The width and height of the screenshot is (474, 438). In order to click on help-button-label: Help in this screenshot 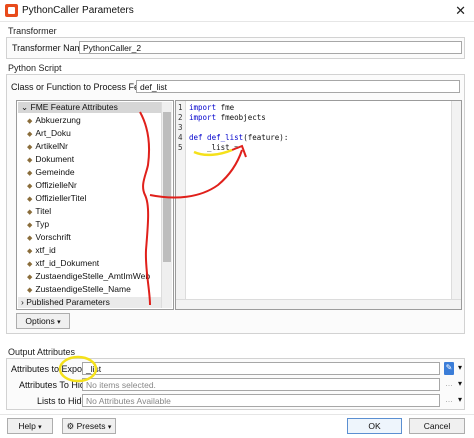, I will do `click(27, 426)`.